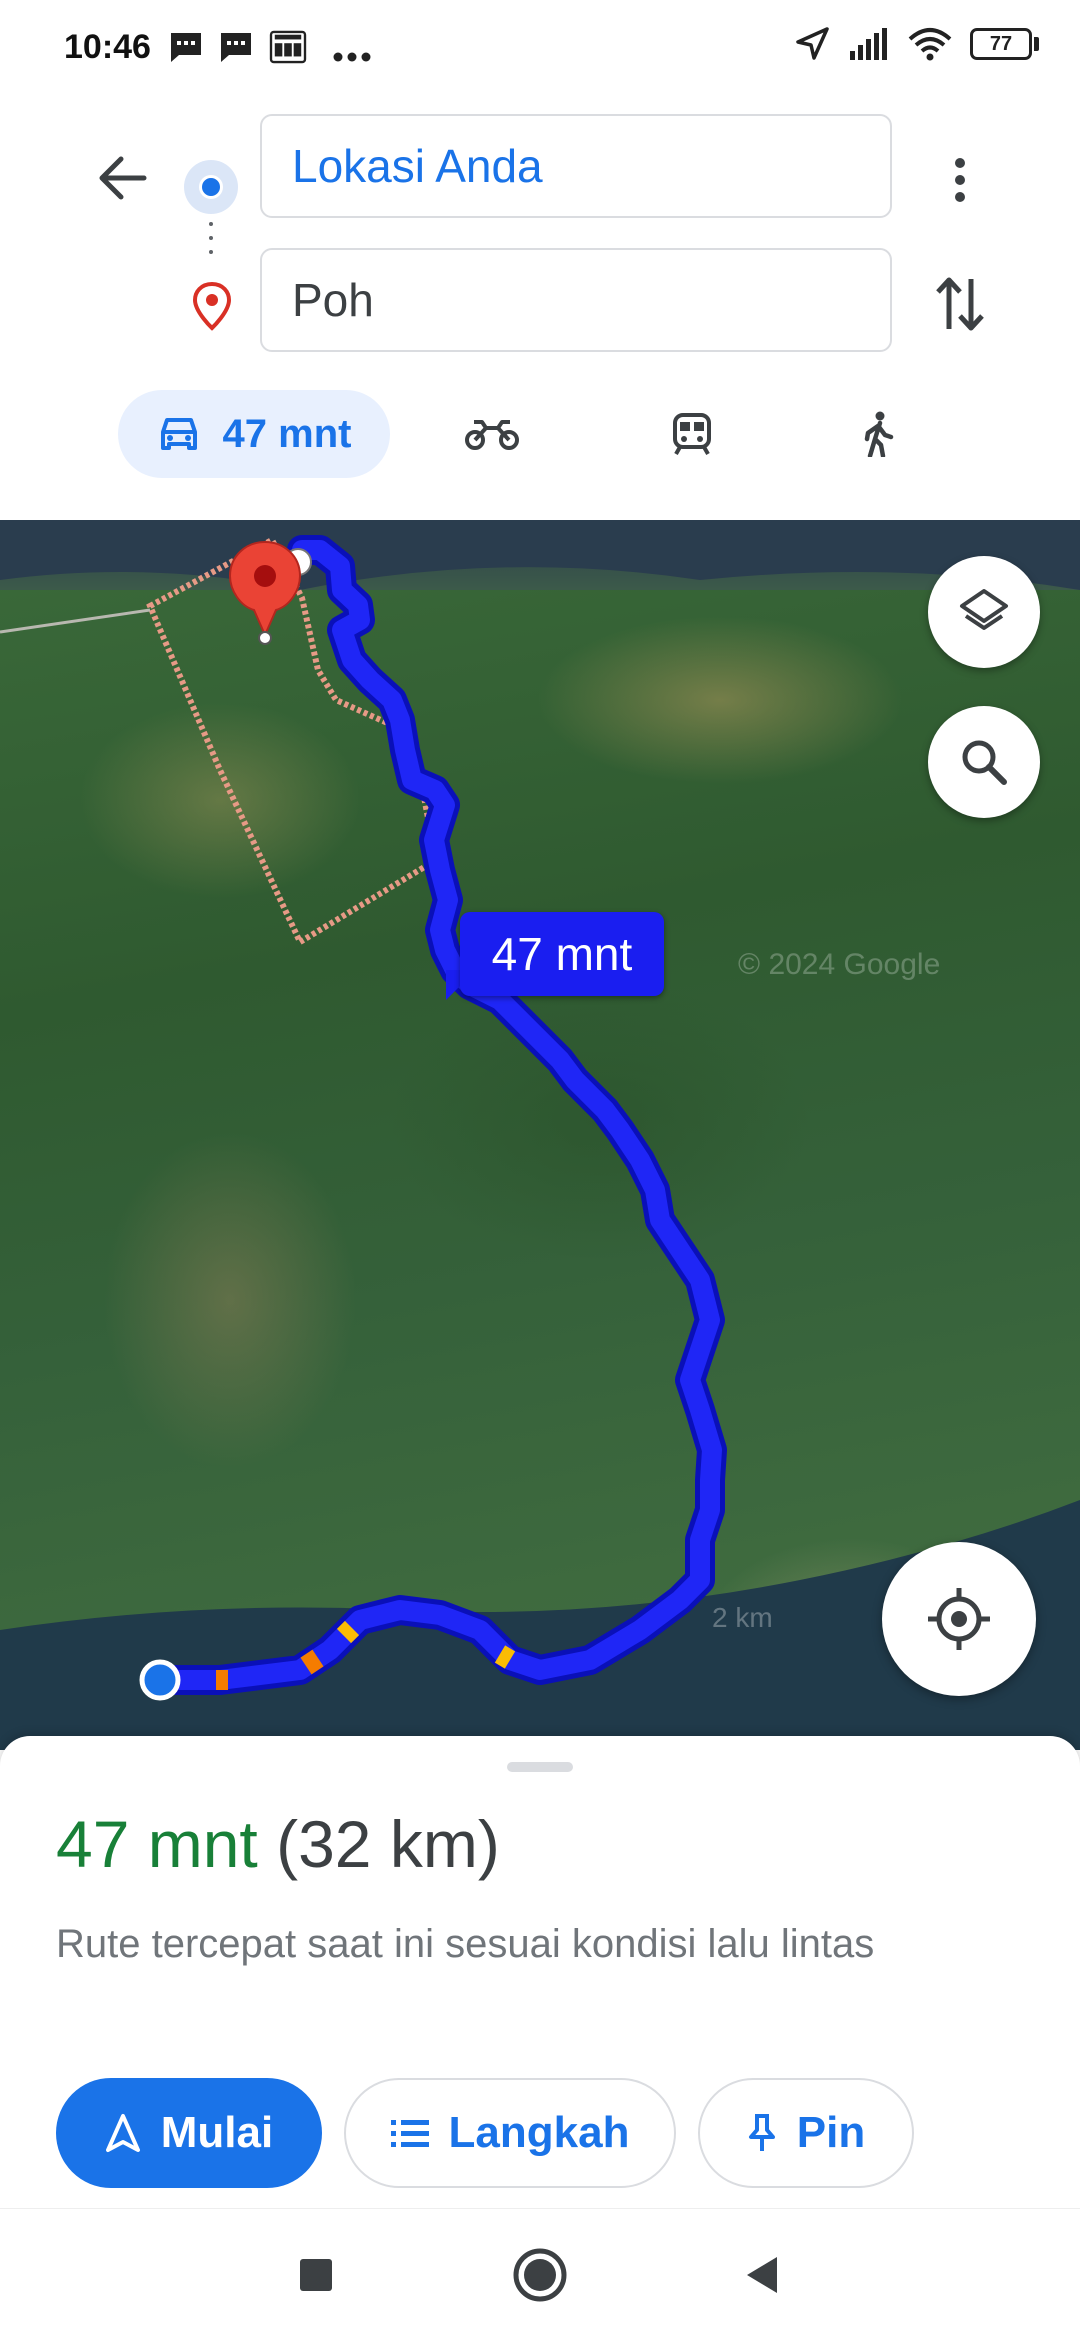 The height and width of the screenshot is (2341, 1080). Describe the element at coordinates (742, 1617) in the screenshot. I see `map-scale: 2 km` at that location.